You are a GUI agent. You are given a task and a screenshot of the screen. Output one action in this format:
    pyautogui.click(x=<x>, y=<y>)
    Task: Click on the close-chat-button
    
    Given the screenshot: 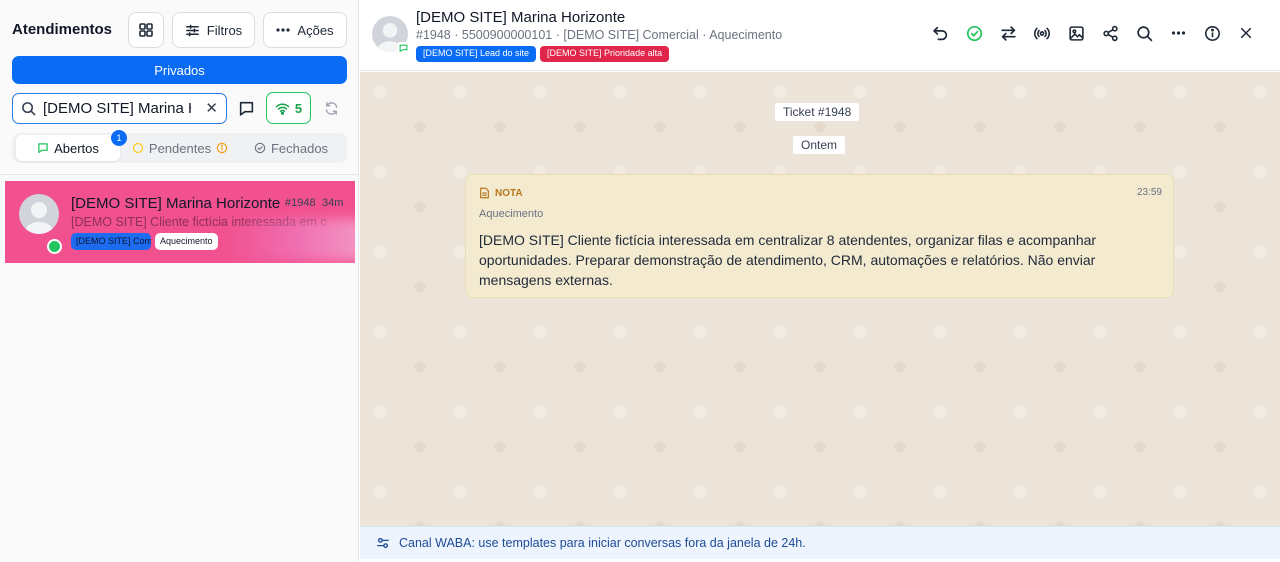 What is the action you would take?
    pyautogui.click(x=1246, y=33)
    